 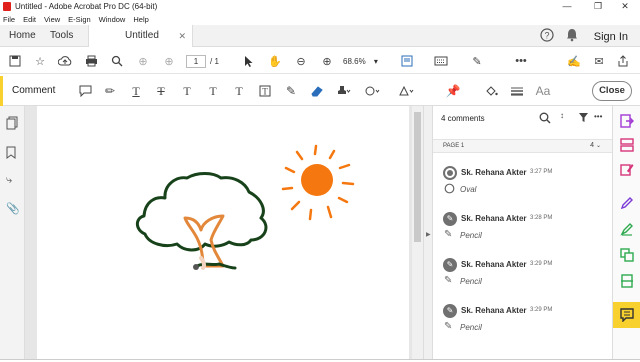 I want to click on fill-color-icon, so click(x=491, y=91).